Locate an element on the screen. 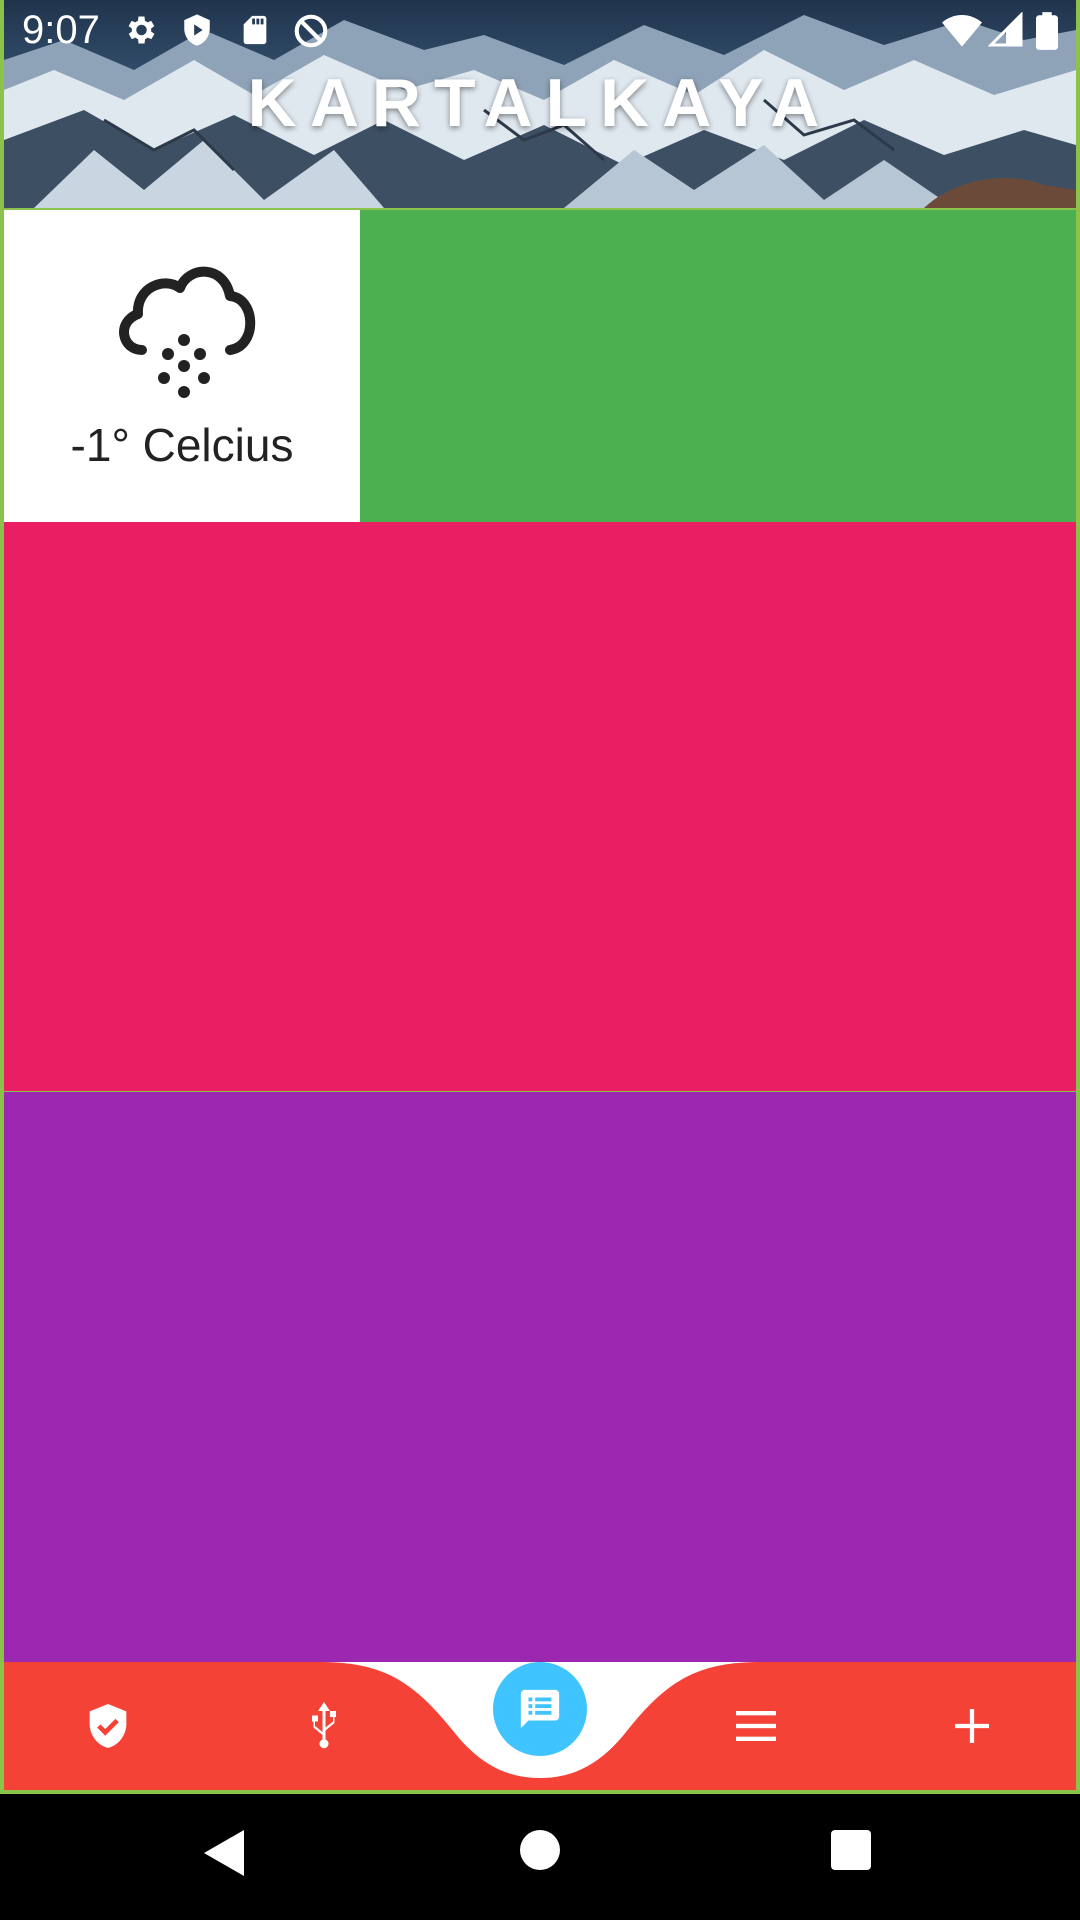 Image resolution: width=1080 pixels, height=1920 pixels. wifi-icon is located at coordinates (962, 31).